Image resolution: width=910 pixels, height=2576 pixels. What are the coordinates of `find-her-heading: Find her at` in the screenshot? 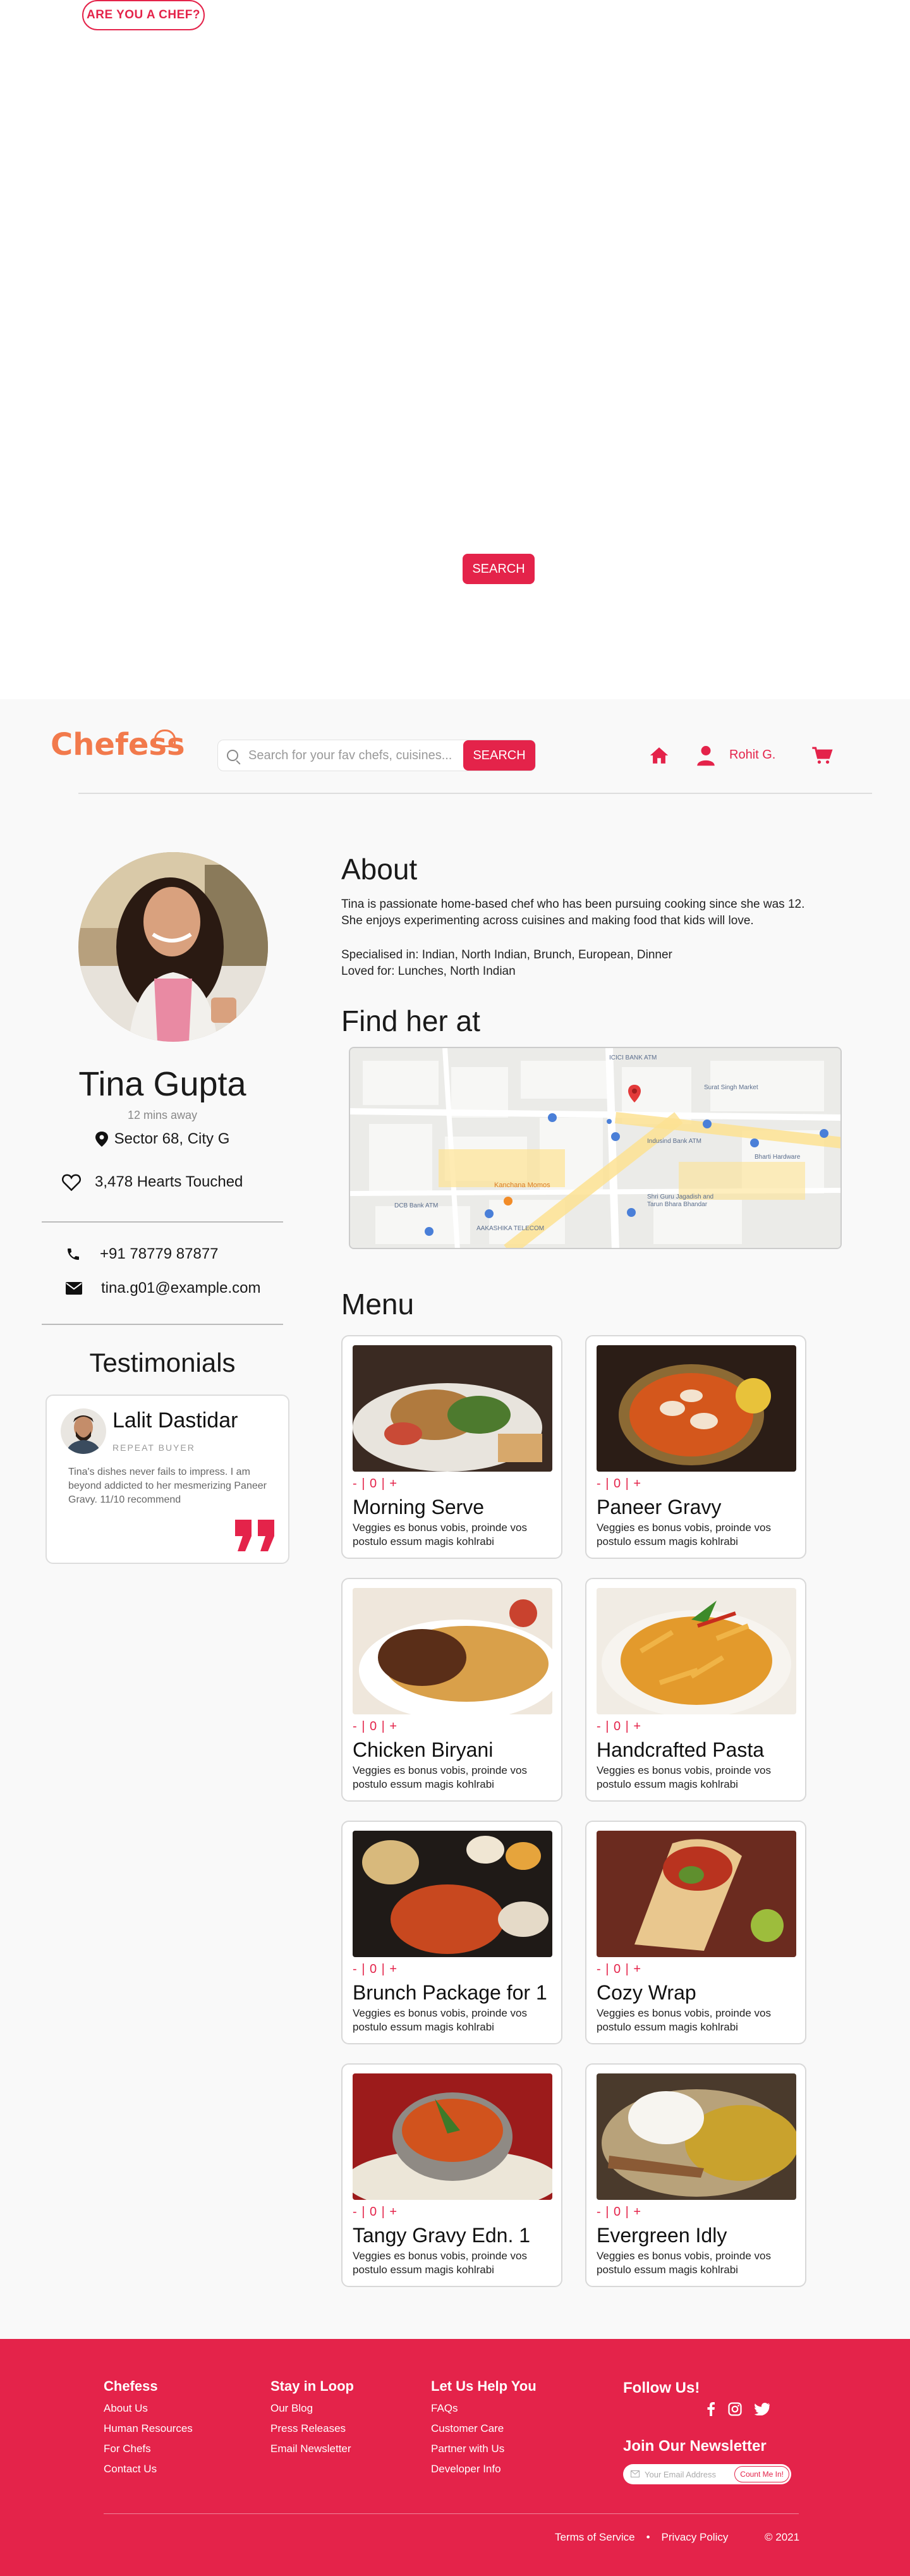 It's located at (410, 1020).